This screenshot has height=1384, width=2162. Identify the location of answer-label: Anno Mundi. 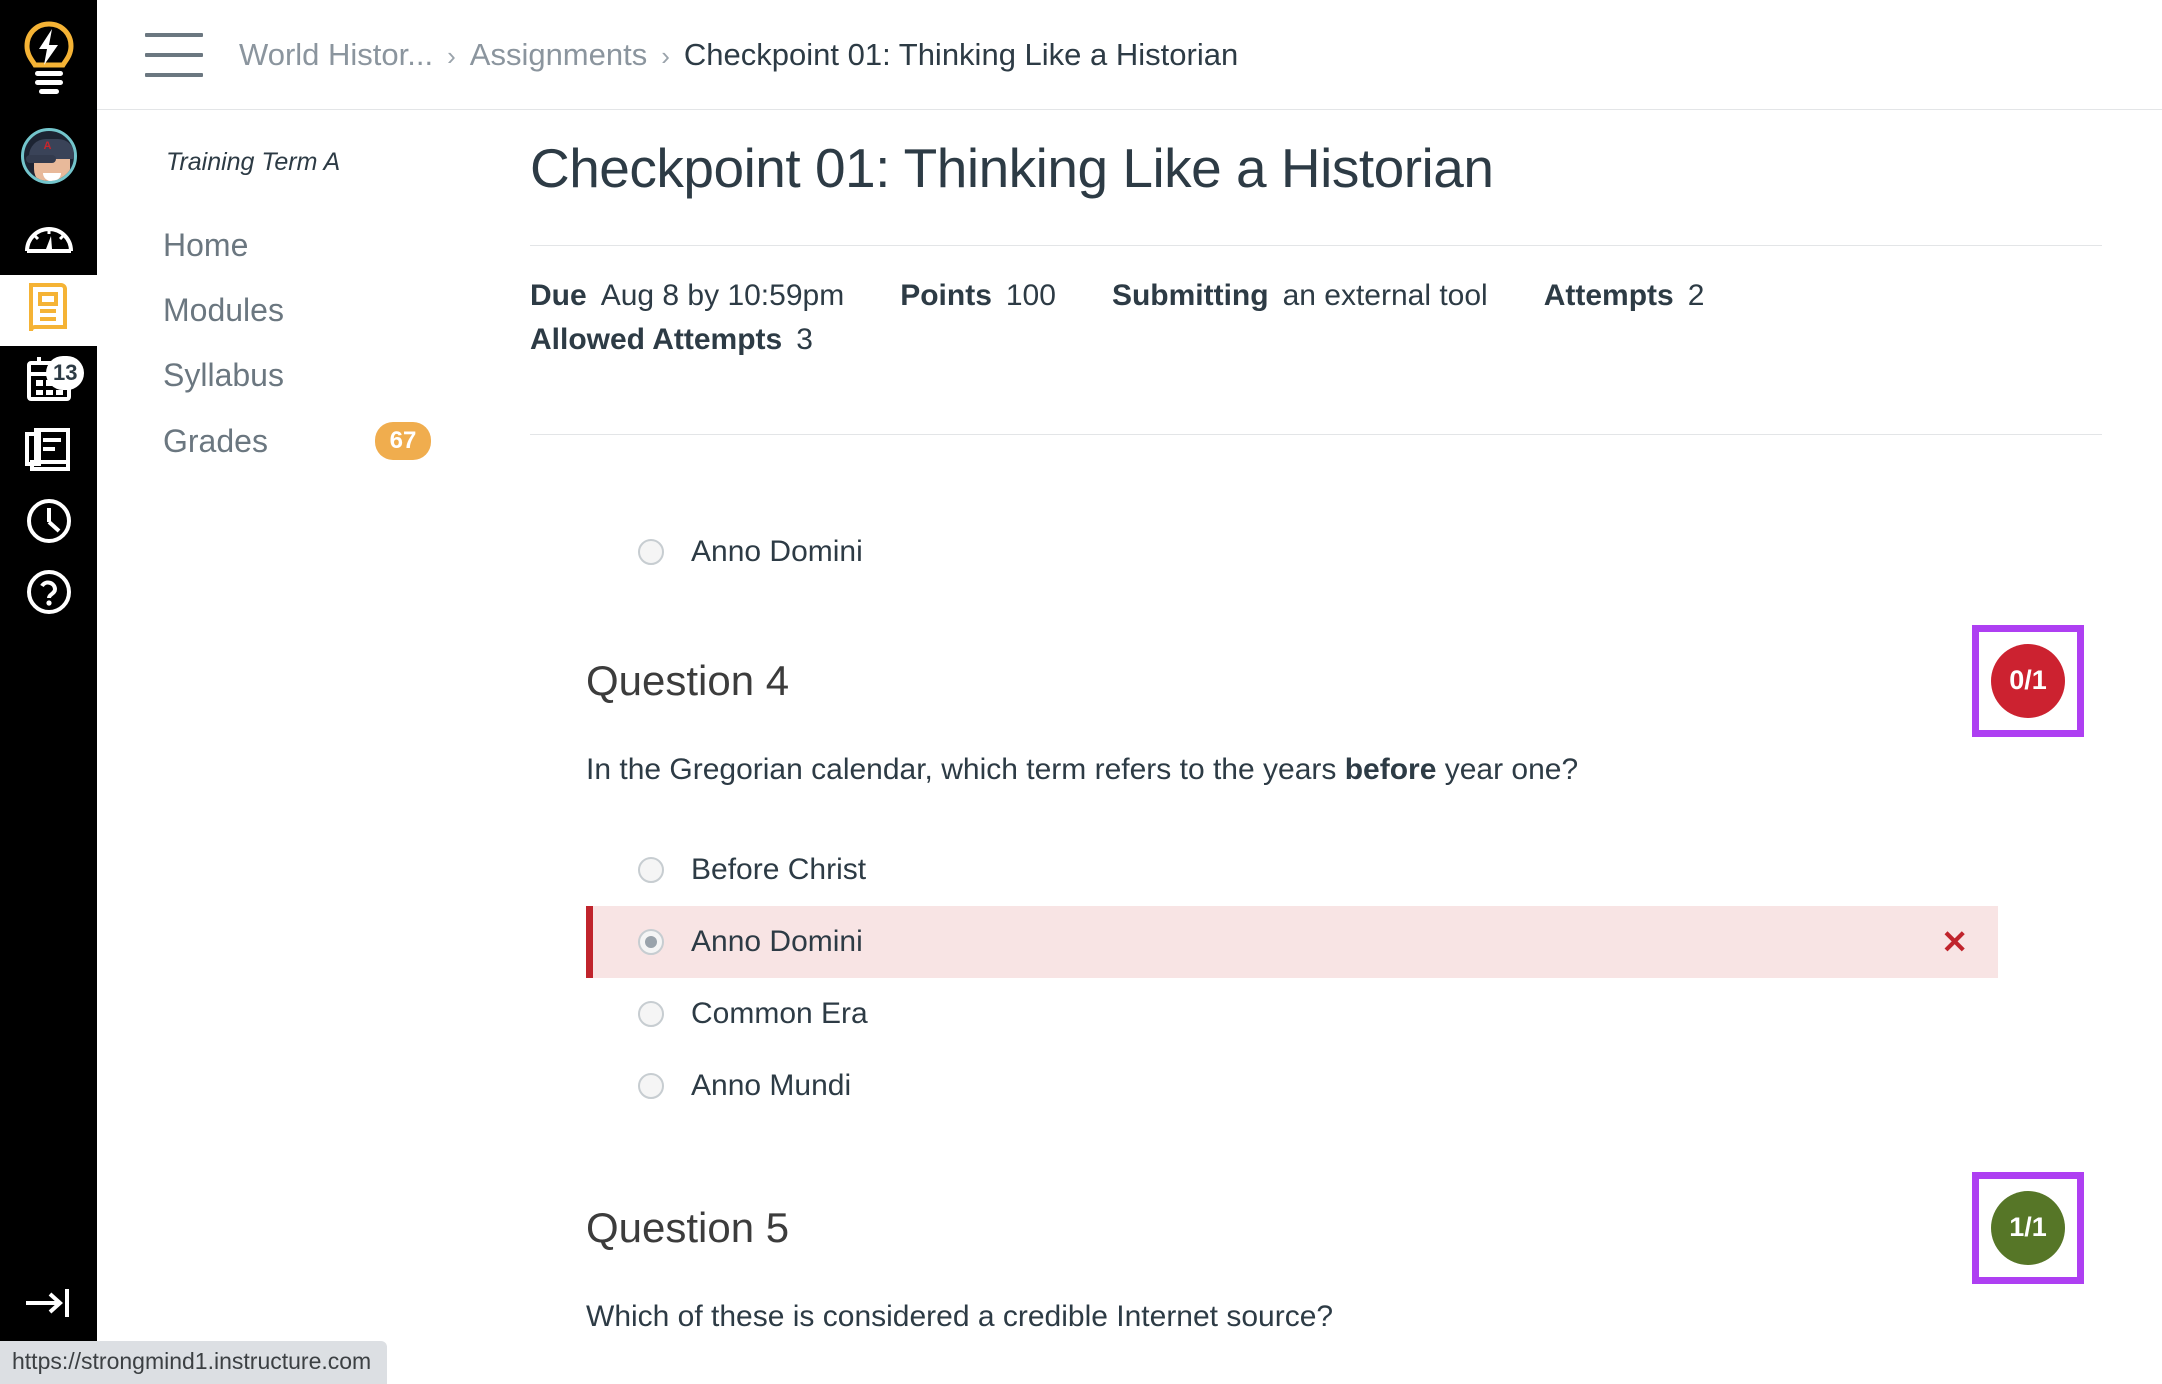
(771, 1085).